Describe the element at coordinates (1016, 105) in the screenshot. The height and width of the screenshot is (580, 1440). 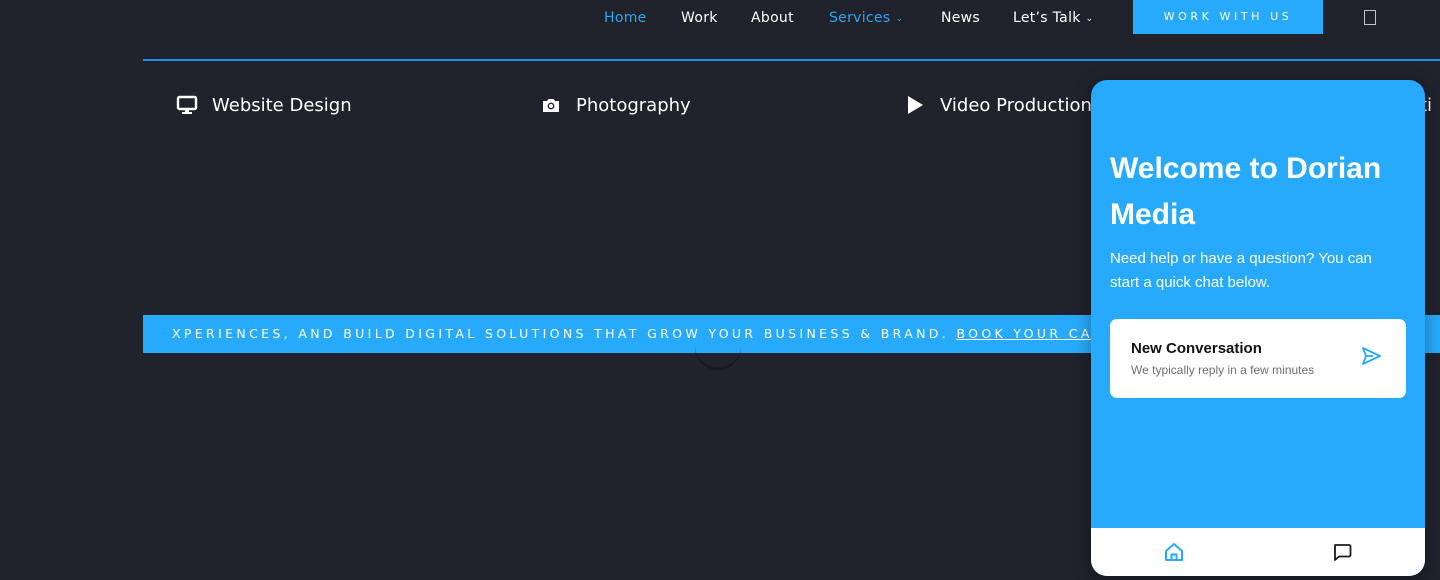
I see `service-label: Video Production` at that location.